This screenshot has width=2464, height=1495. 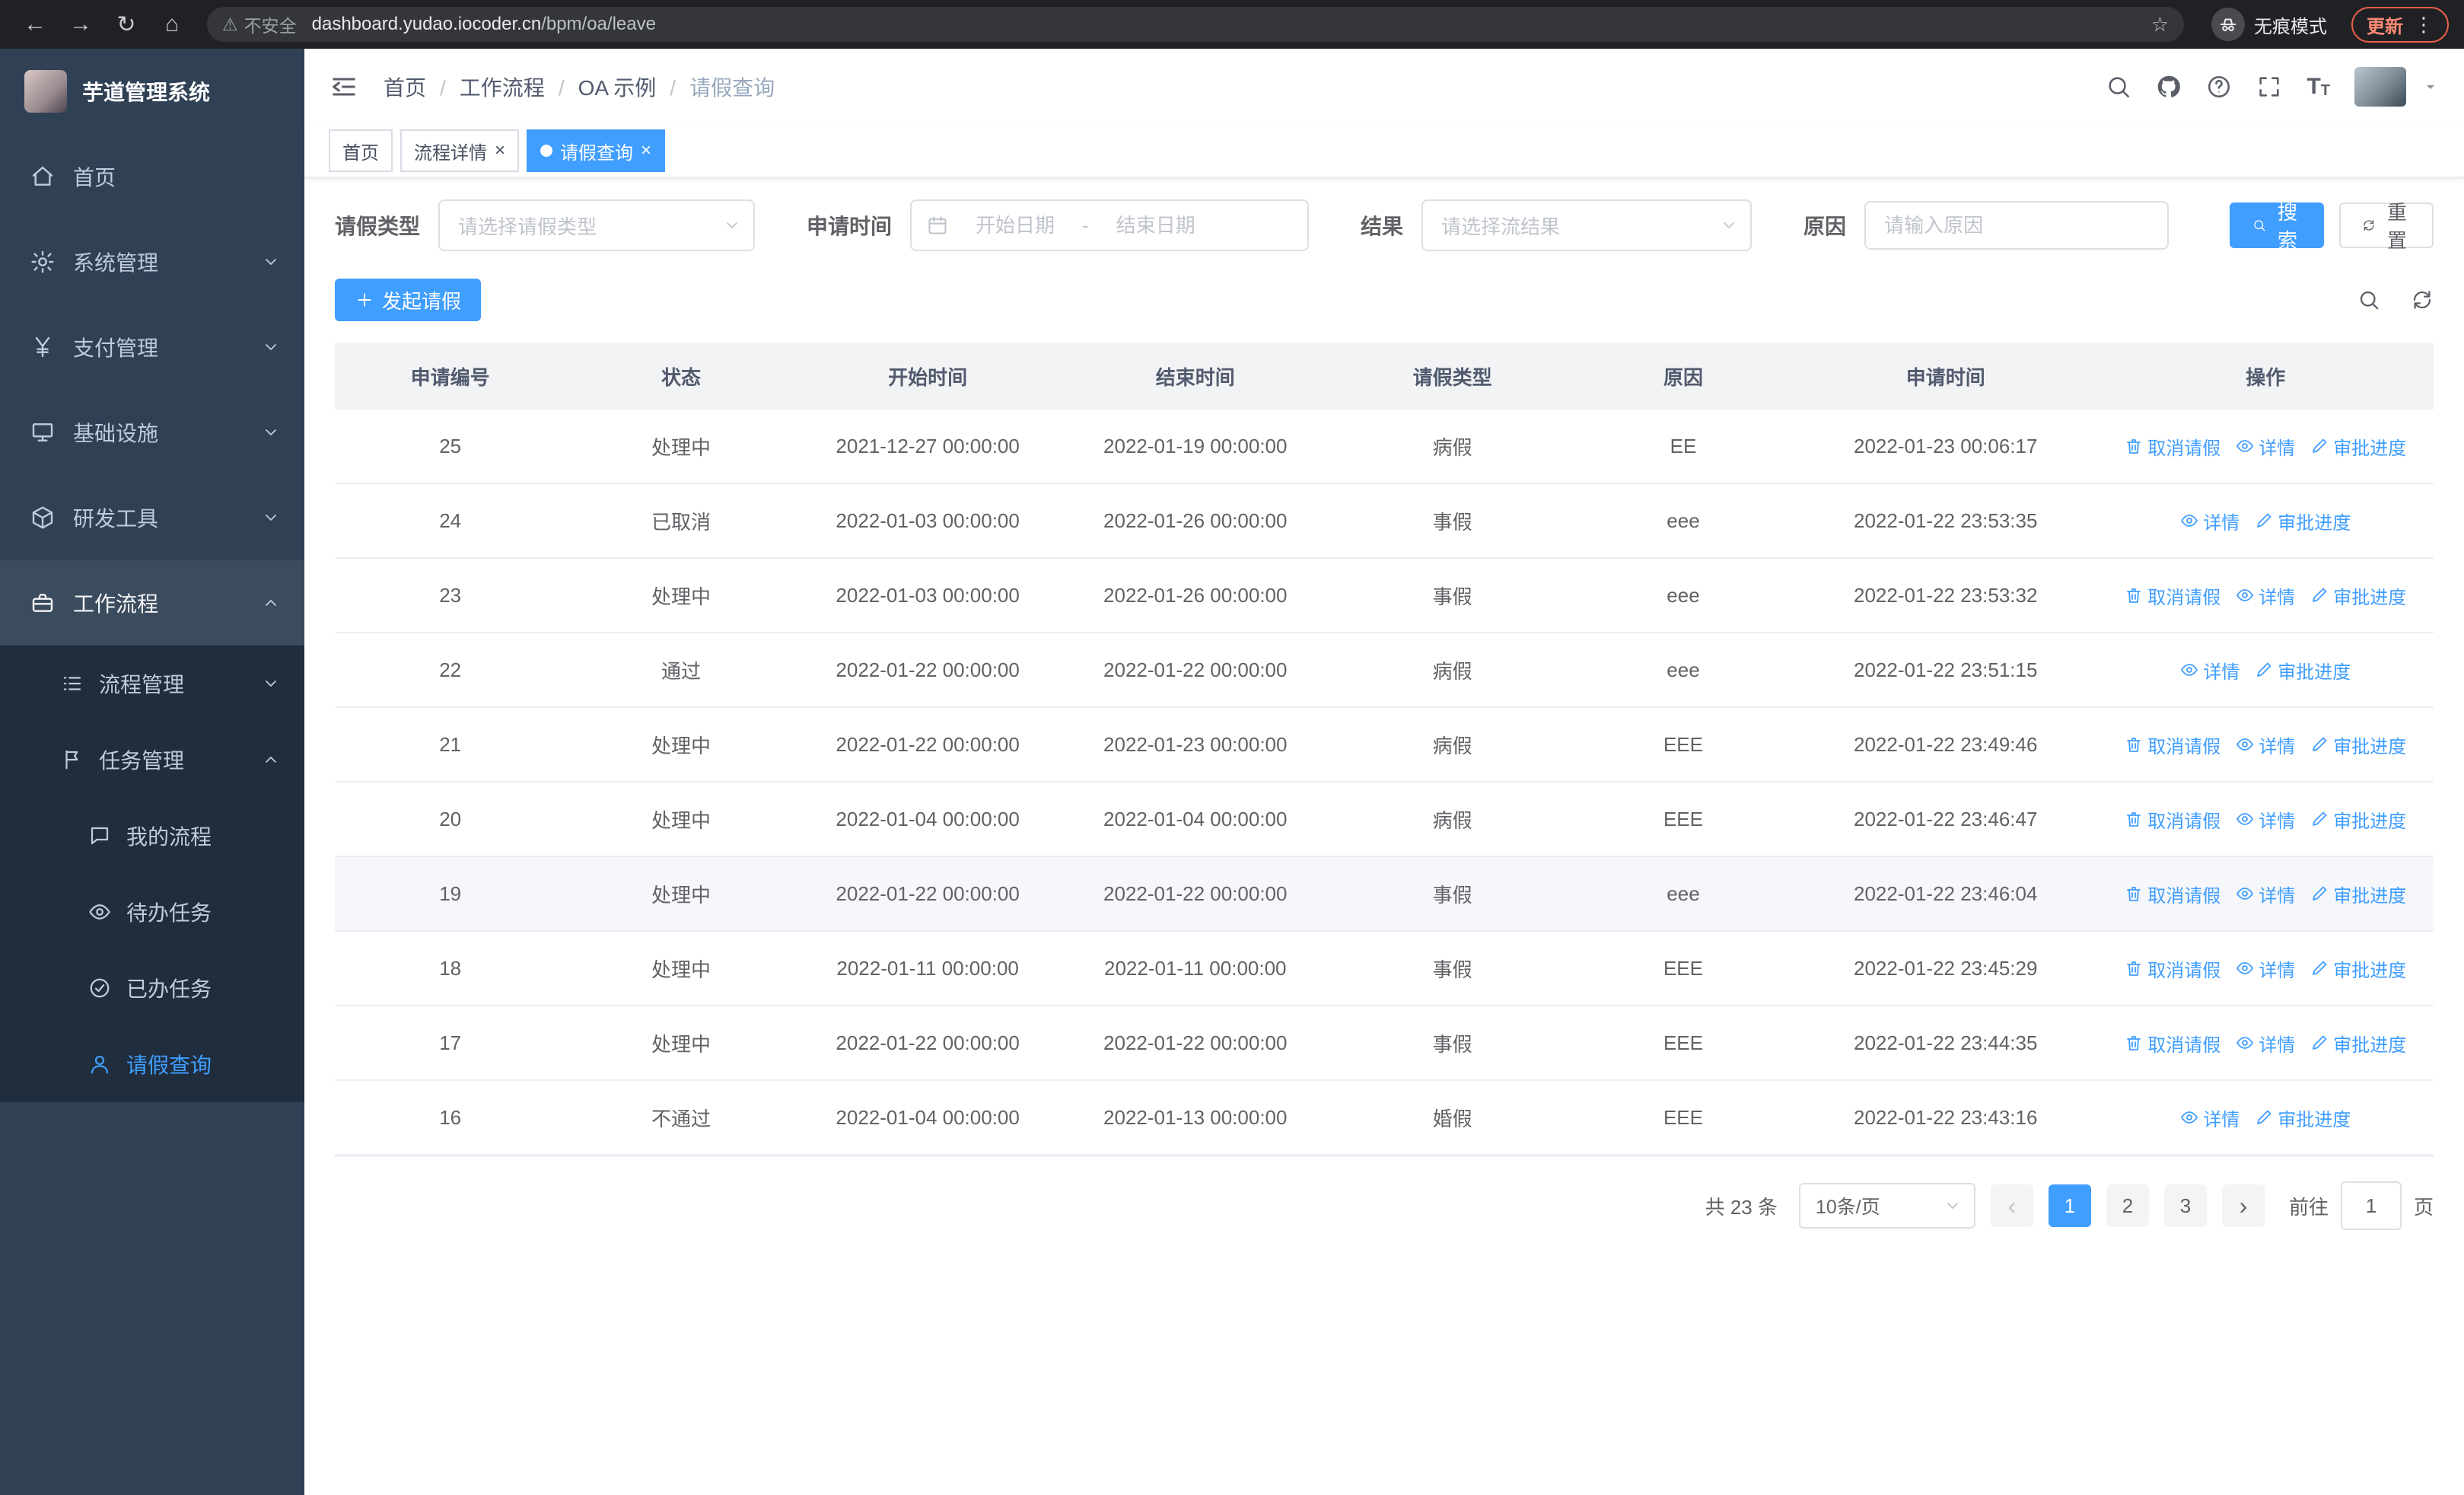 I want to click on logo: 芋道管理系统, so click(x=152, y=92).